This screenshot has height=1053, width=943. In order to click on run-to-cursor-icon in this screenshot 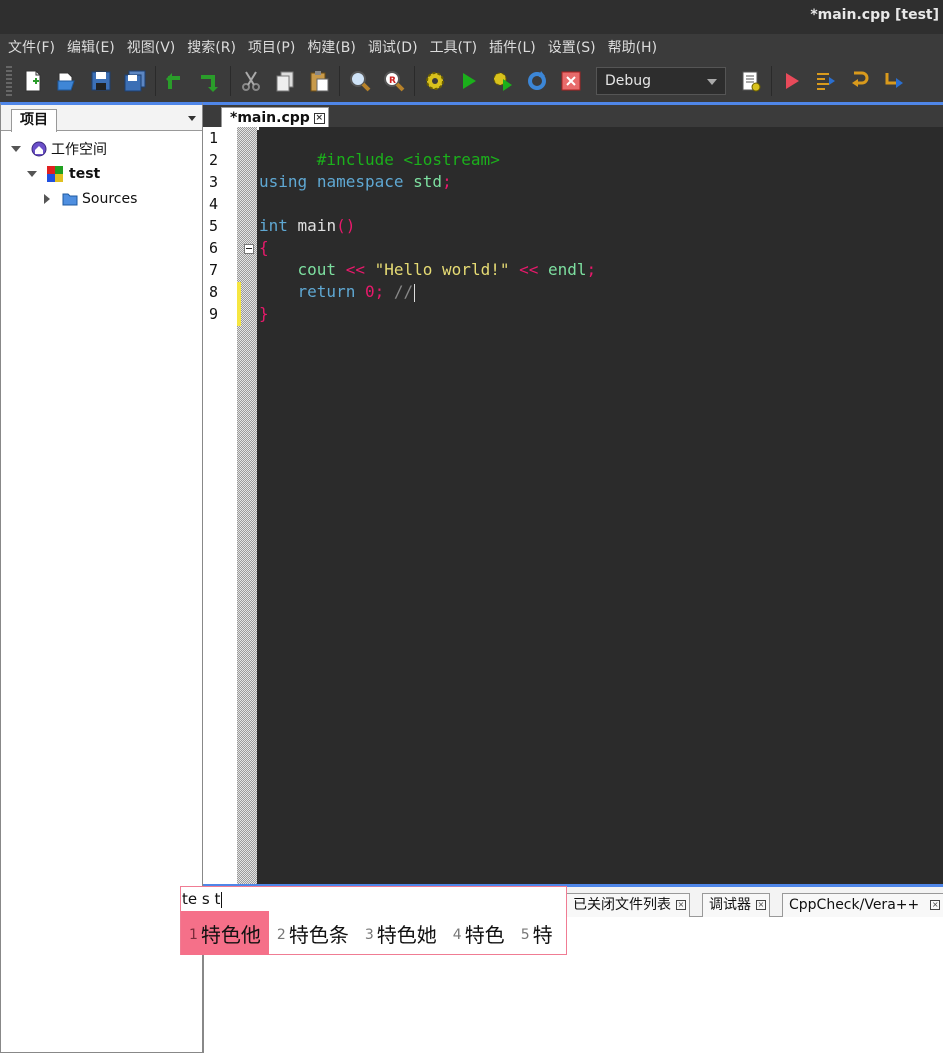, I will do `click(826, 81)`.